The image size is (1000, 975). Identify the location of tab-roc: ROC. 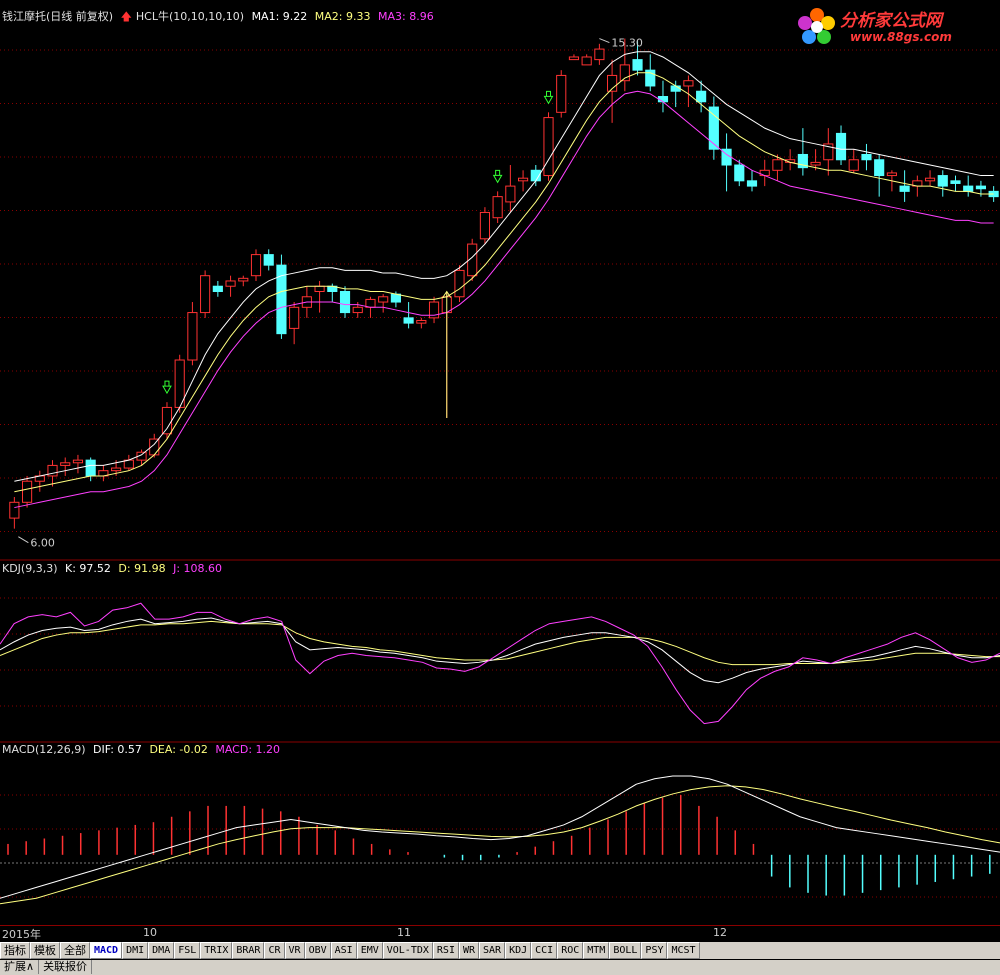
(570, 950).